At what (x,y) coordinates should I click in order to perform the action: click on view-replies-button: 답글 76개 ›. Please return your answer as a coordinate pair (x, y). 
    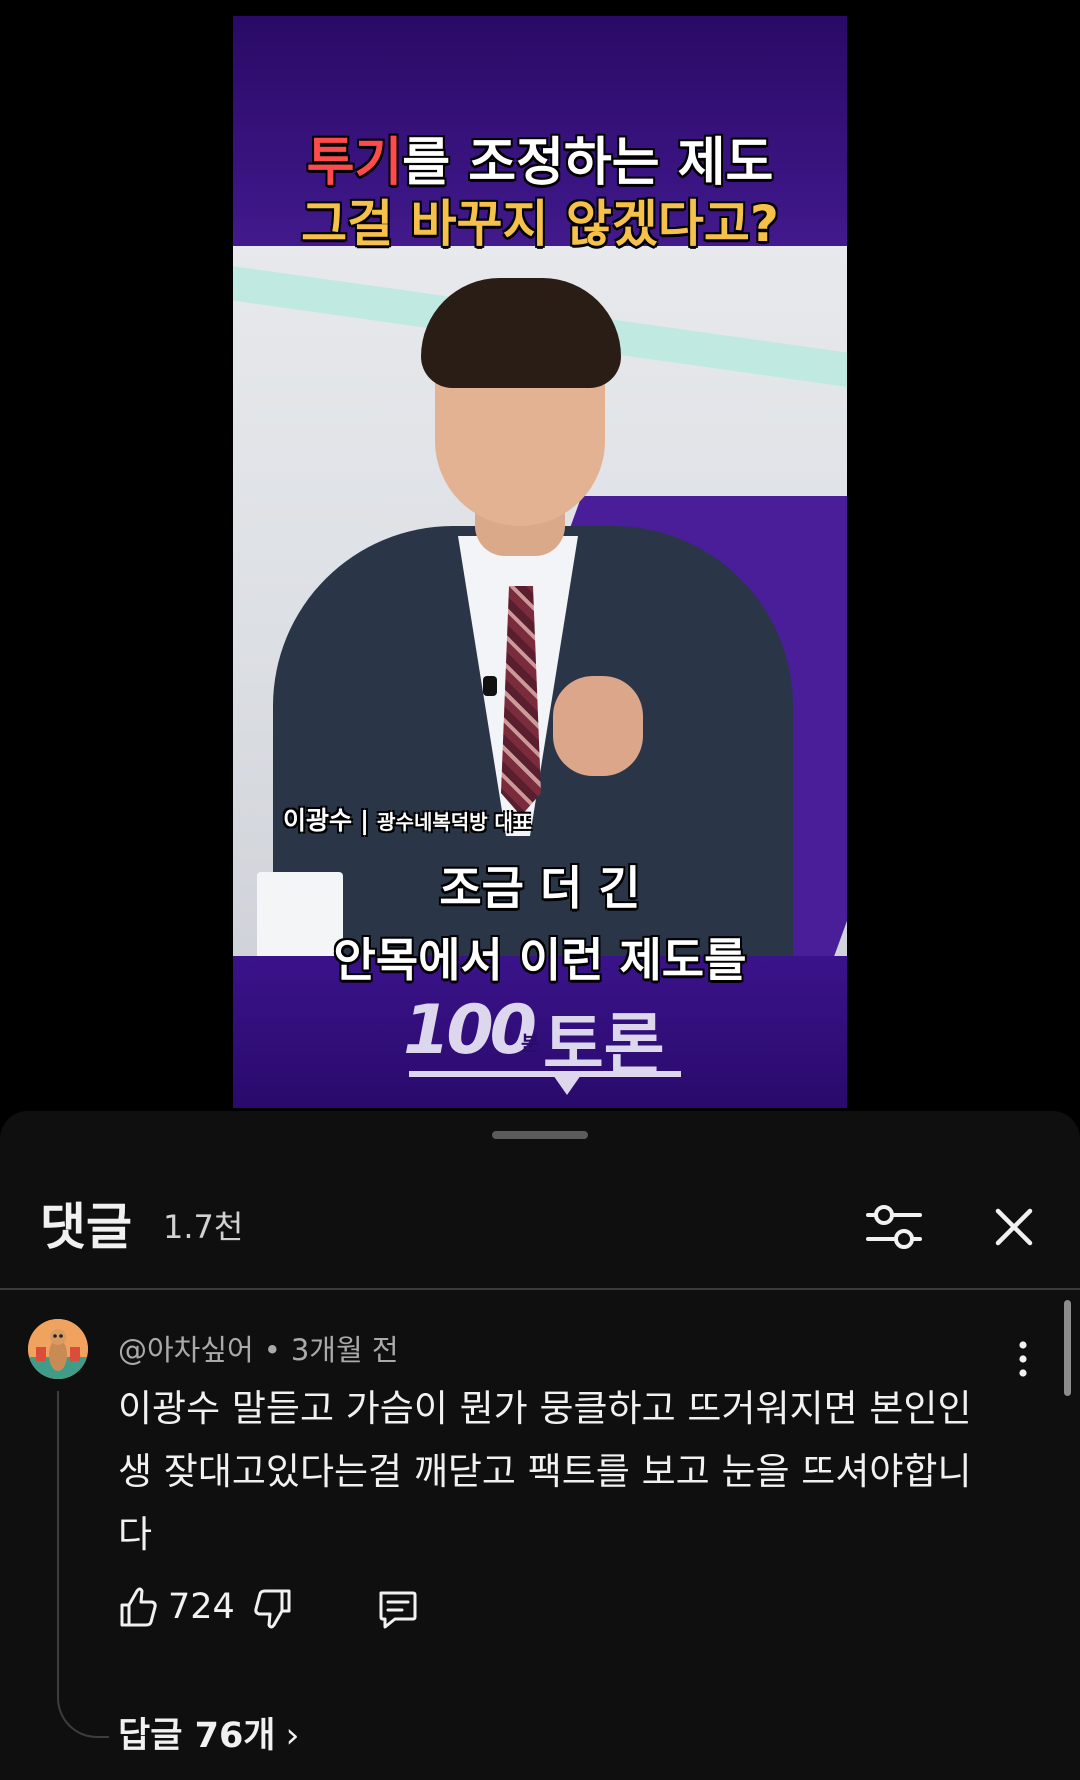
    Looking at the image, I should click on (209, 1732).